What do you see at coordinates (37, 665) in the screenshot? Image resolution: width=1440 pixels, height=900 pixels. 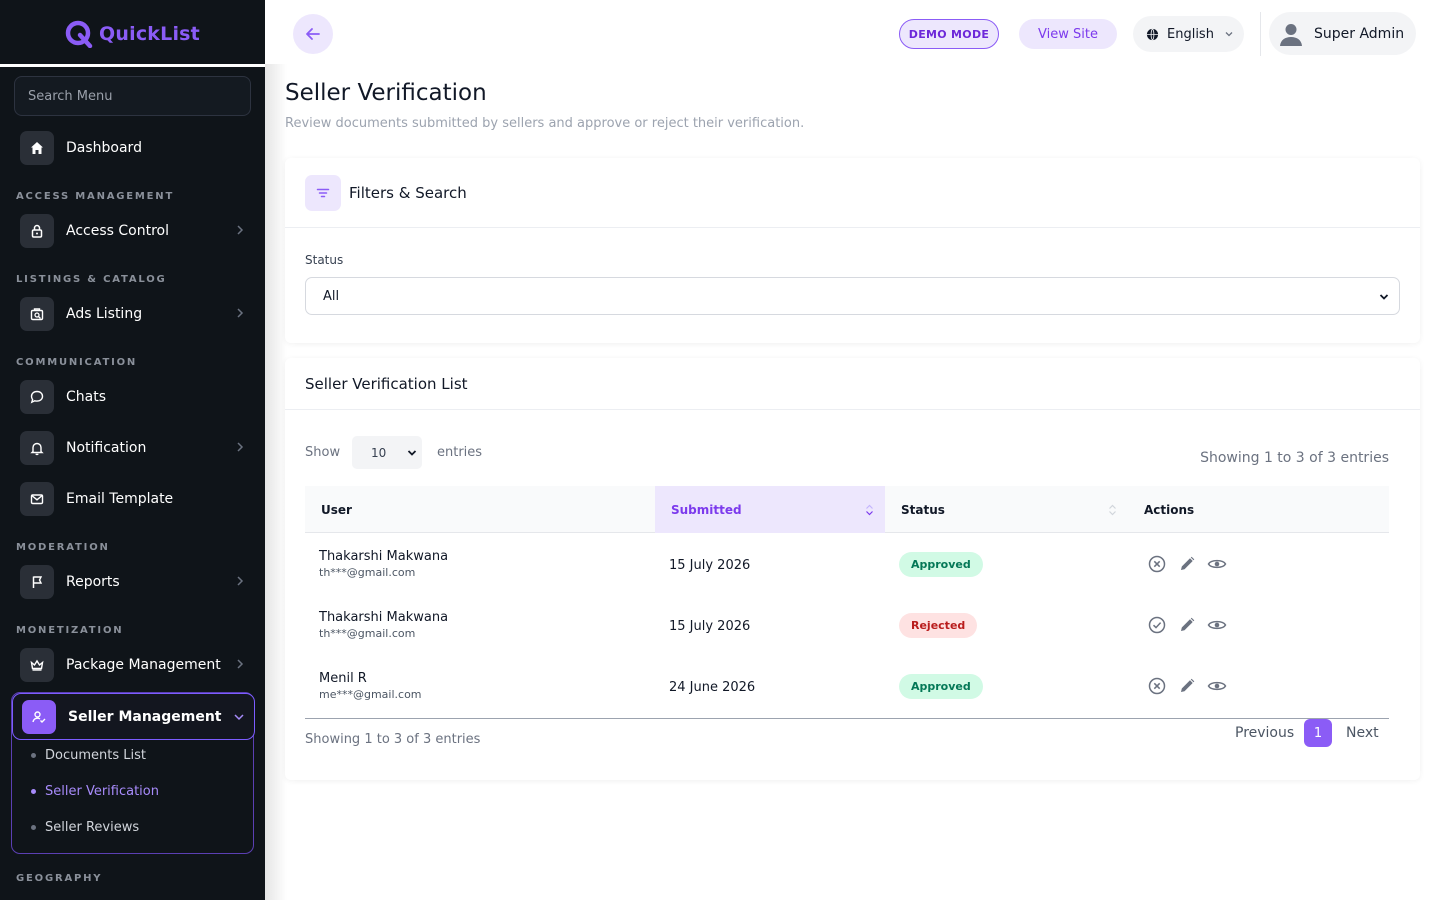 I see `crown-icon` at bounding box center [37, 665].